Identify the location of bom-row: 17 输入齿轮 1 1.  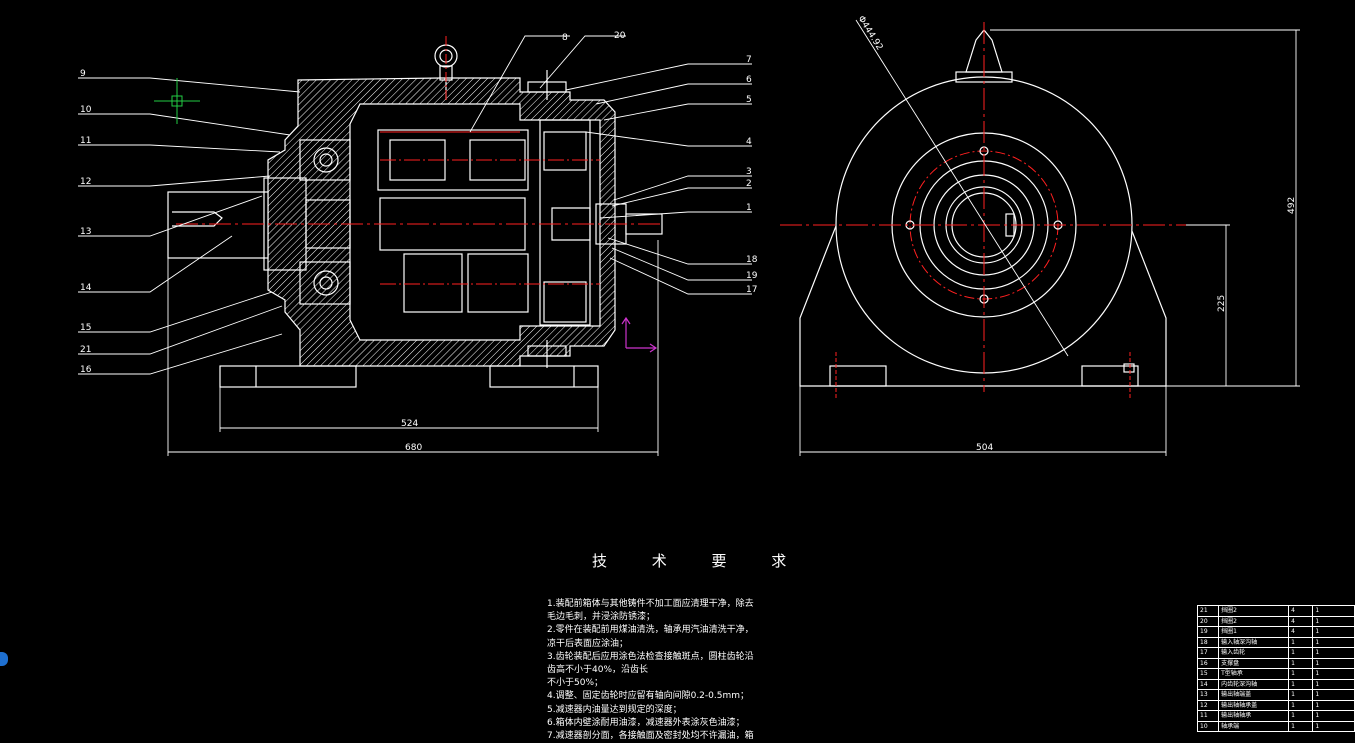
(1275, 653).